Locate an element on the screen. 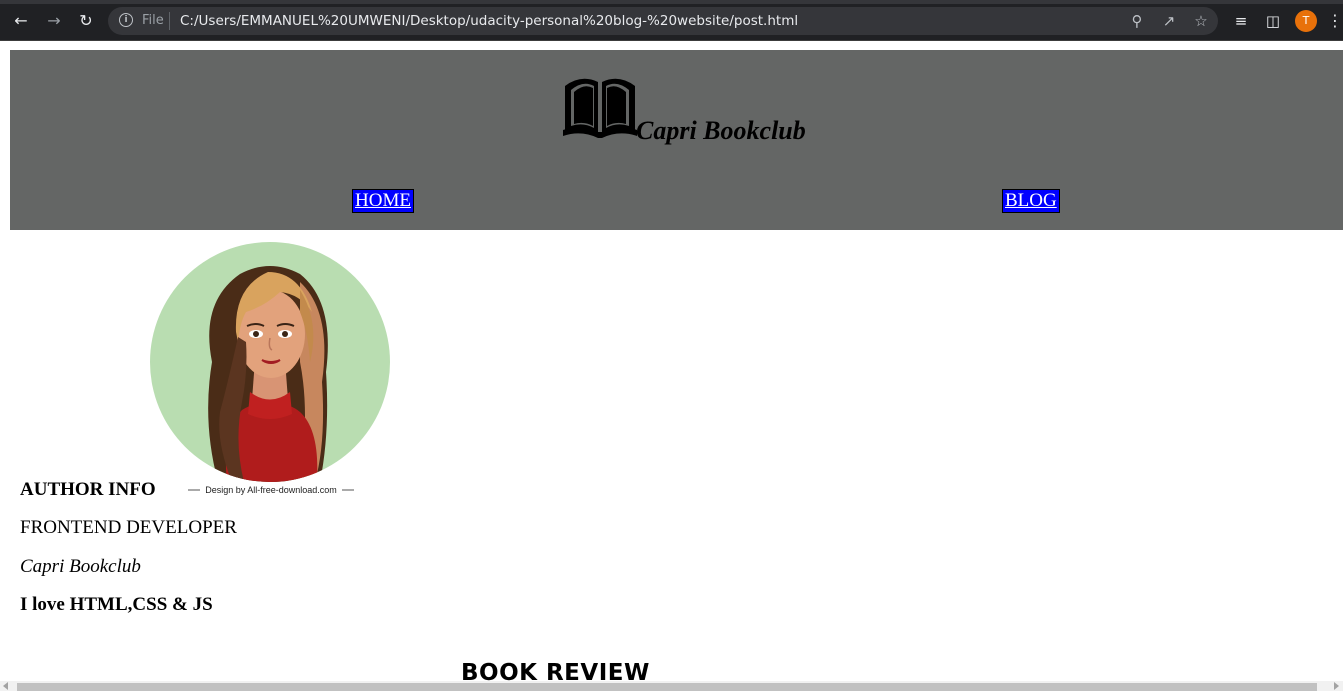 This screenshot has height=691, width=1343. author-info-heading: AUTHOR INFO is located at coordinates (88, 489).